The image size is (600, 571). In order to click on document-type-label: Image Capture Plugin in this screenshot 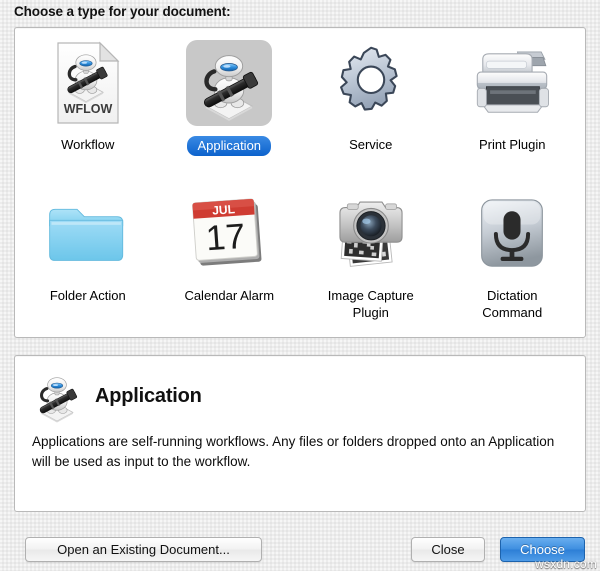, I will do `click(370, 303)`.